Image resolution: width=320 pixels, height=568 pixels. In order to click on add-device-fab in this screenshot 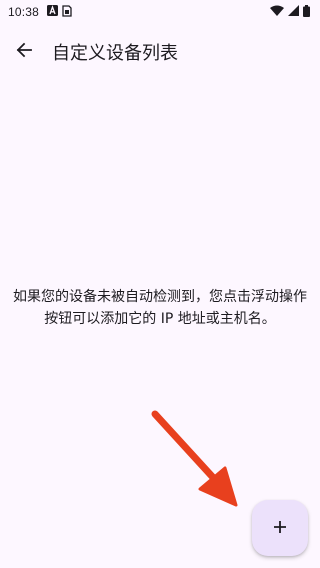, I will do `click(280, 528)`.